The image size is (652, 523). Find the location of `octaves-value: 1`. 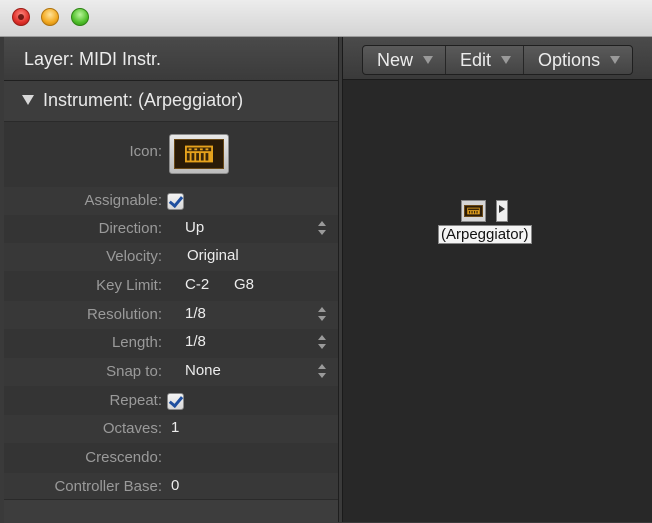

octaves-value: 1 is located at coordinates (175, 427).